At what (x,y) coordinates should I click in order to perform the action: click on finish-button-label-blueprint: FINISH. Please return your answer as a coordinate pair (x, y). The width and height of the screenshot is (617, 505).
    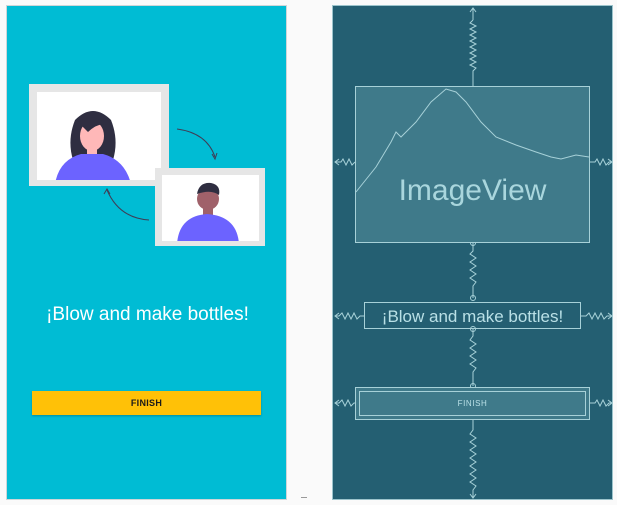
    Looking at the image, I should click on (472, 403).